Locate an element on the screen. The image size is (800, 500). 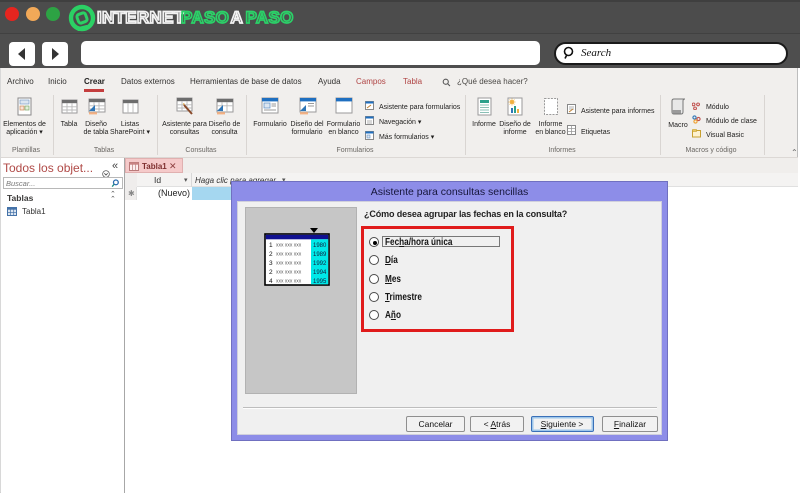
svg-text: 3 is located at coordinates (271, 263).